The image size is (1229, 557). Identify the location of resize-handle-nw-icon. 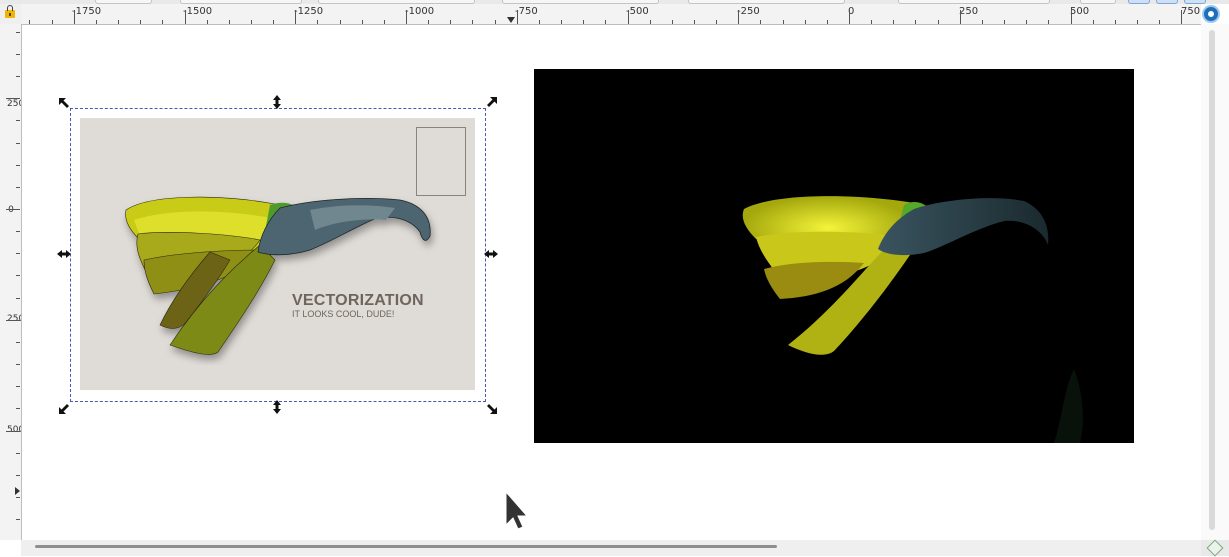
(65, 104).